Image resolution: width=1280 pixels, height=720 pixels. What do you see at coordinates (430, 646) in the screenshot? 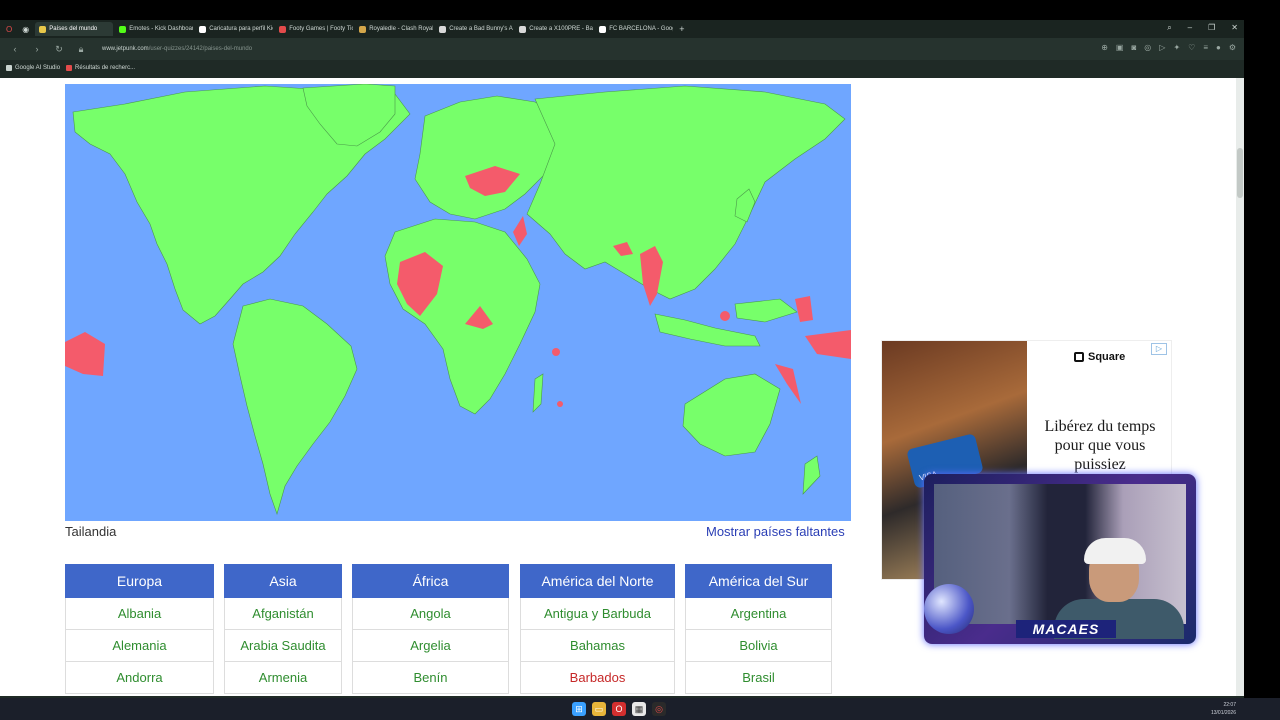
I see `country-cell: Argelia` at bounding box center [430, 646].